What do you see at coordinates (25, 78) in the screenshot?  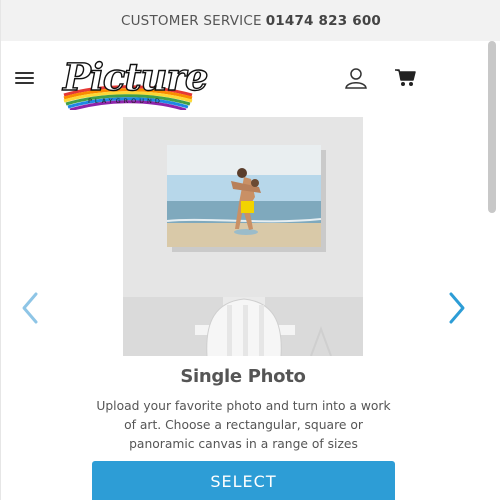 I see `hamburger-menu-icon` at bounding box center [25, 78].